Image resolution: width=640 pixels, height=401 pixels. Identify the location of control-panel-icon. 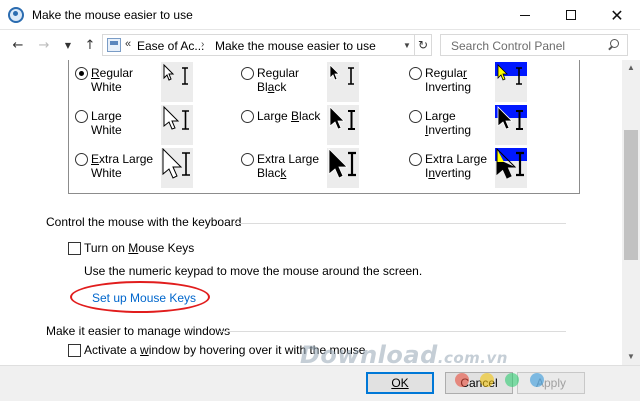
(114, 45).